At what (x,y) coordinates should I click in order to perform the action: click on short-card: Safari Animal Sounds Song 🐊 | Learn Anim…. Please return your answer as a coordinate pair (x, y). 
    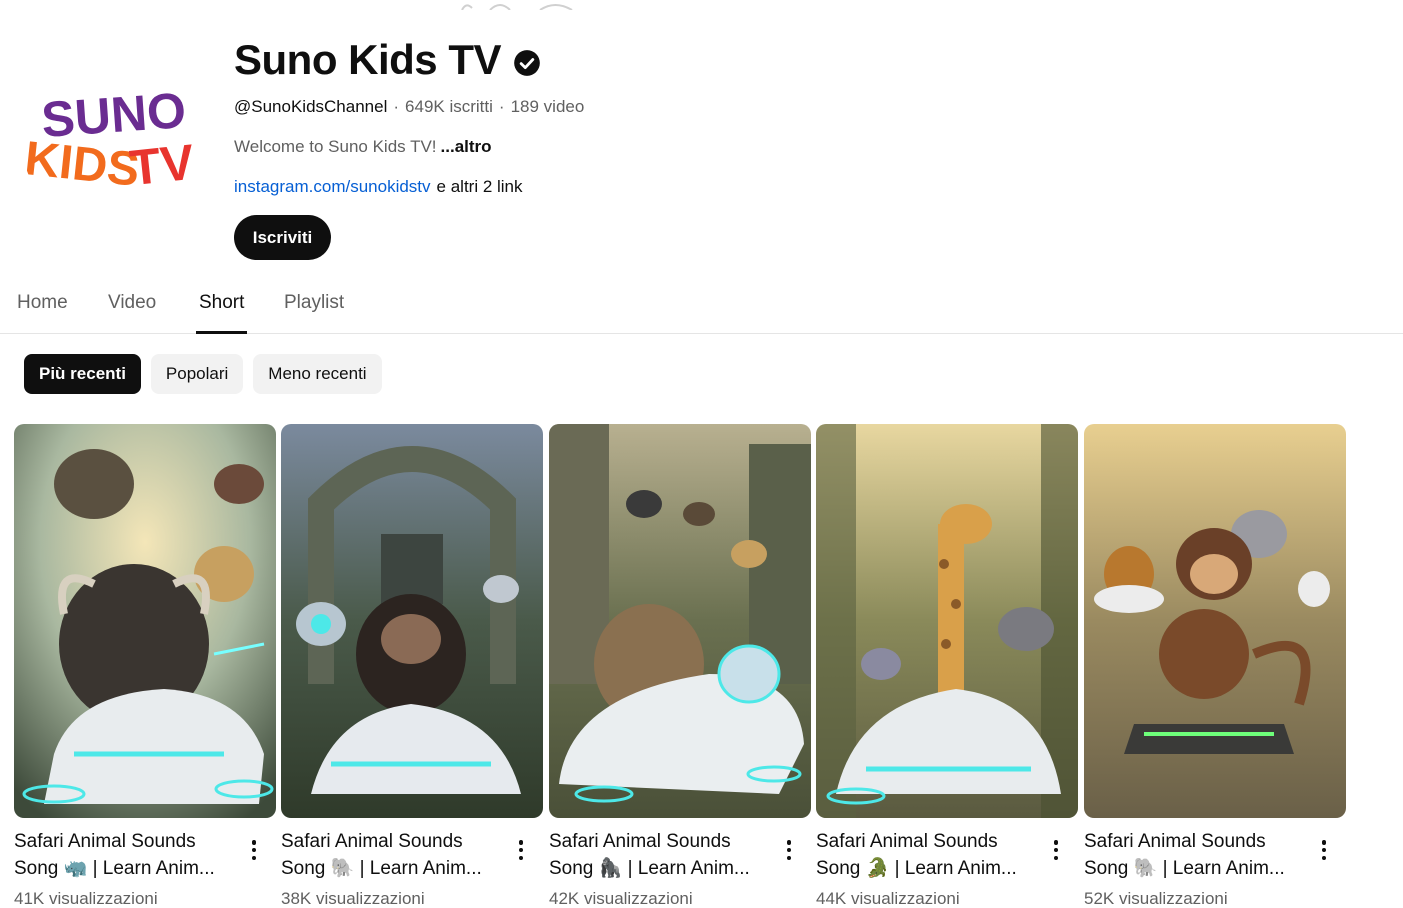
    Looking at the image, I should click on (947, 666).